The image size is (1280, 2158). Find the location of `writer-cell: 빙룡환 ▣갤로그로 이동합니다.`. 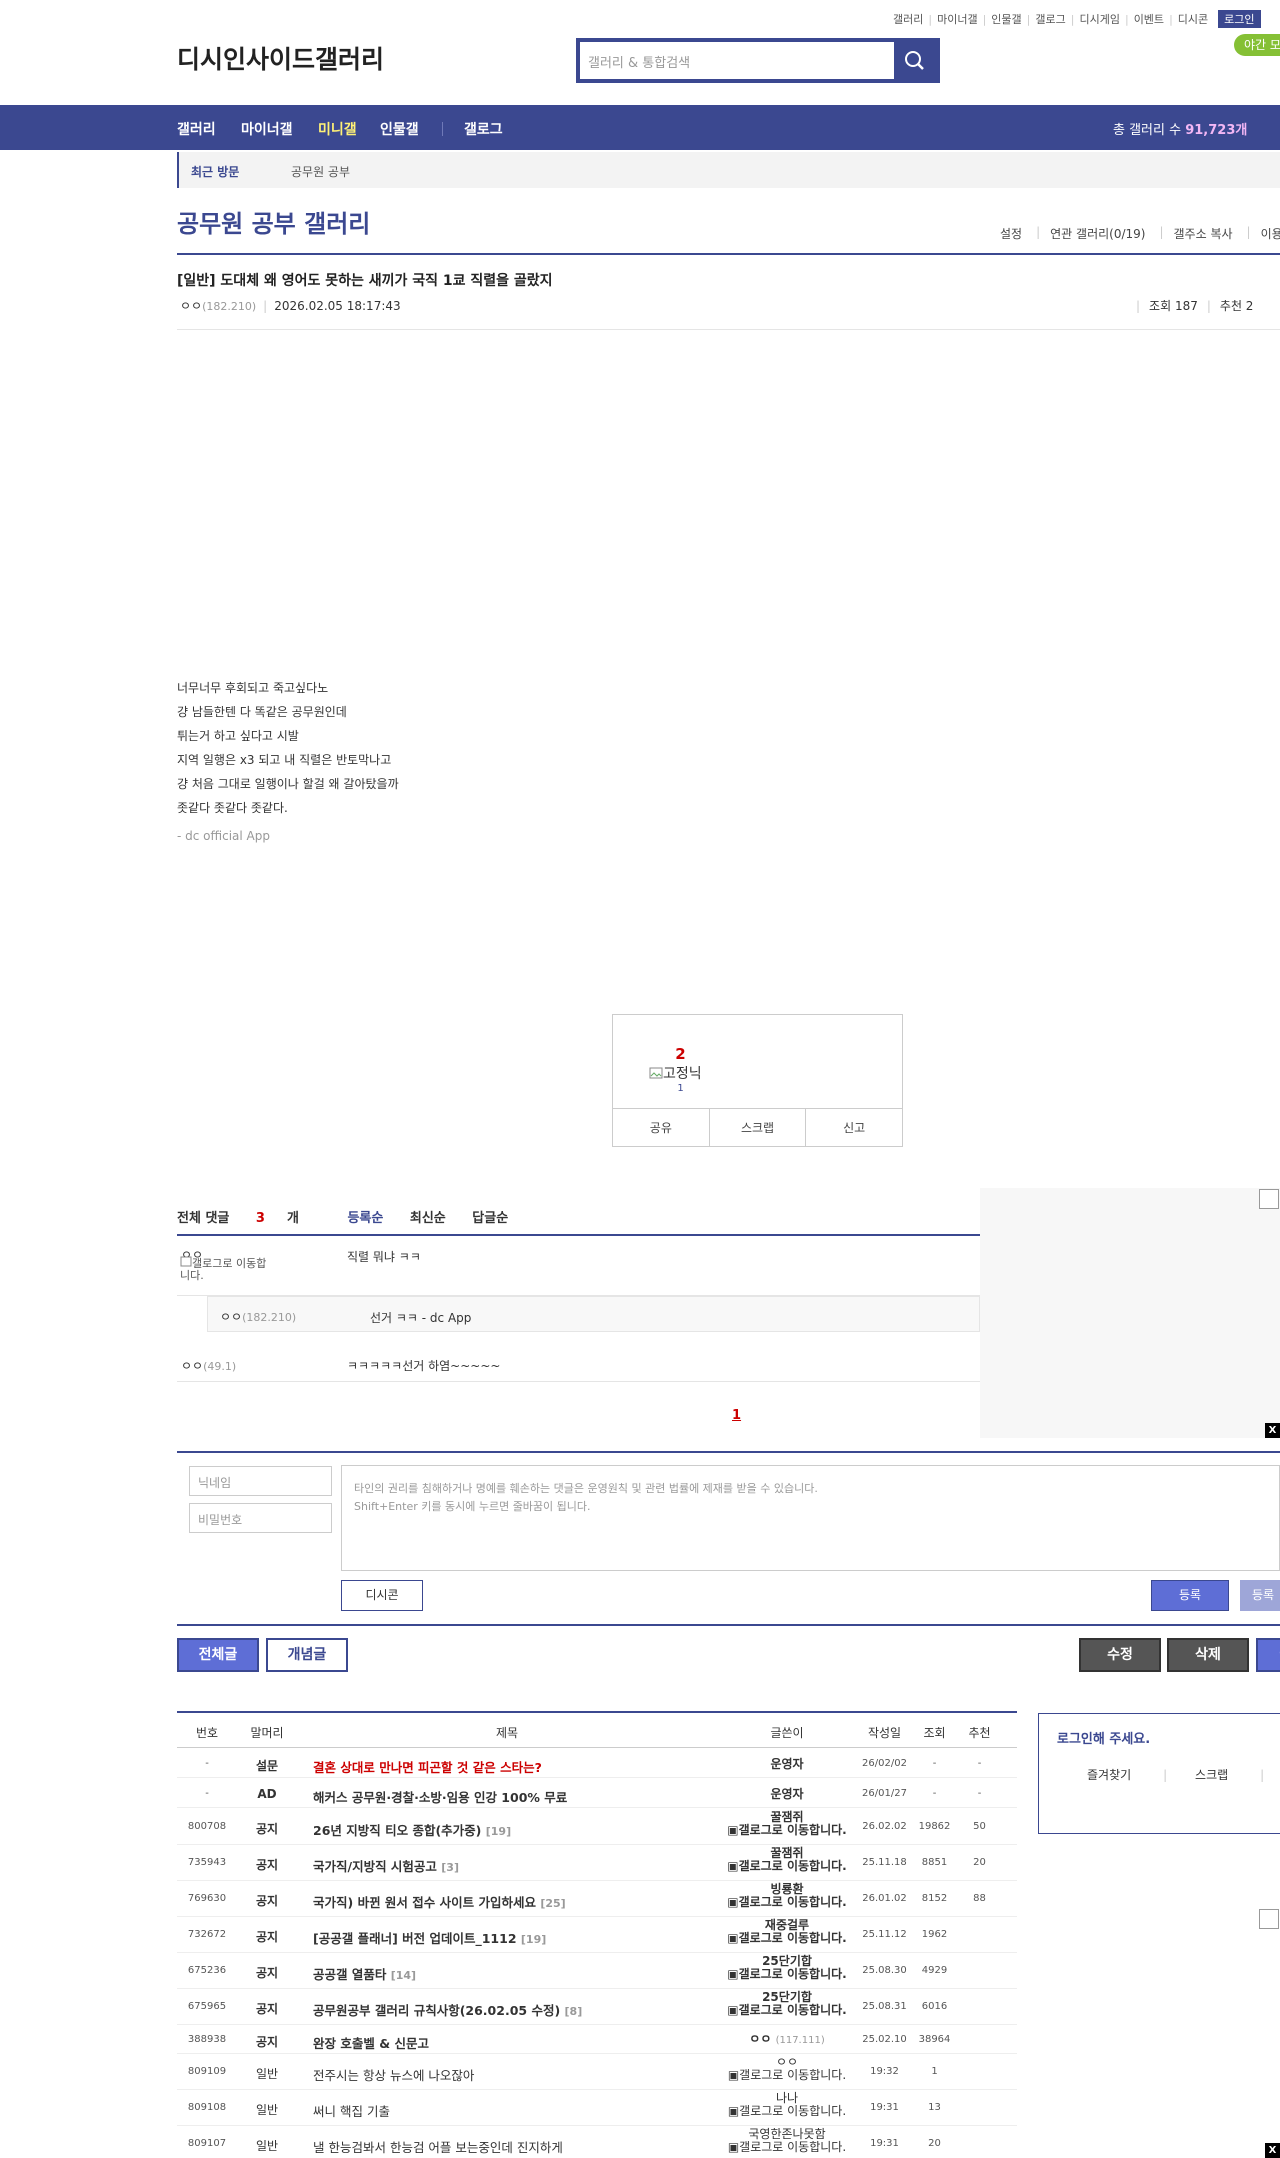

writer-cell: 빙룡환 ▣갤로그로 이동합니다. is located at coordinates (787, 1896).